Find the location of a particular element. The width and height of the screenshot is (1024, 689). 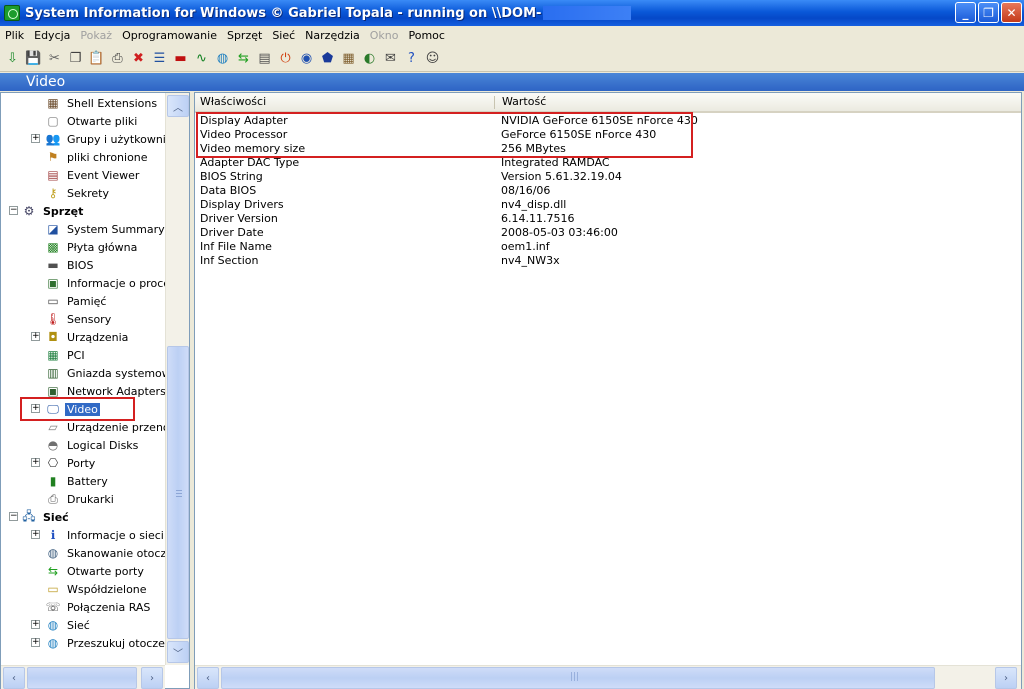

table-row: Inf File Name oem1.inf is located at coordinates (608, 247).